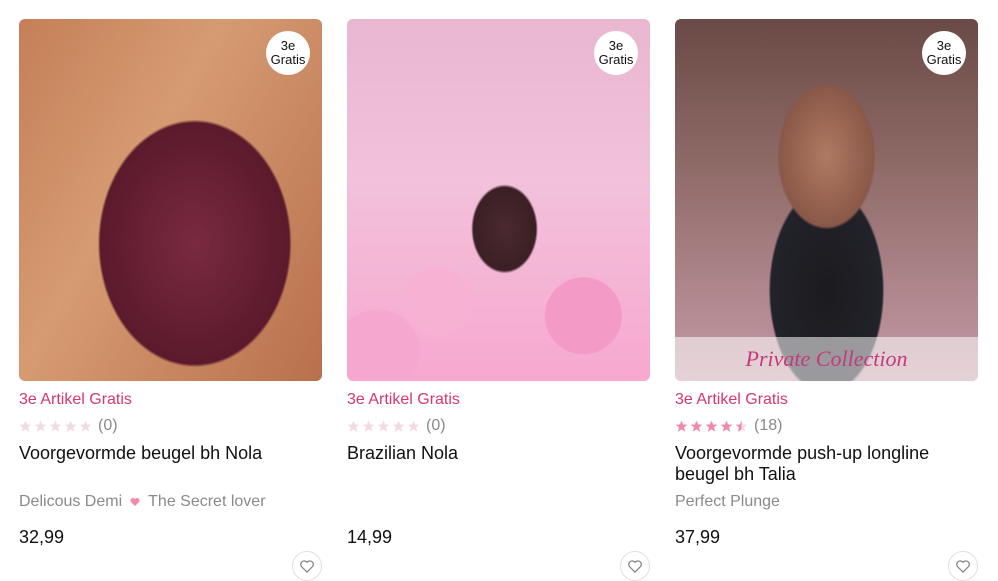  What do you see at coordinates (698, 537) in the screenshot?
I see `product-price: 37,99` at bounding box center [698, 537].